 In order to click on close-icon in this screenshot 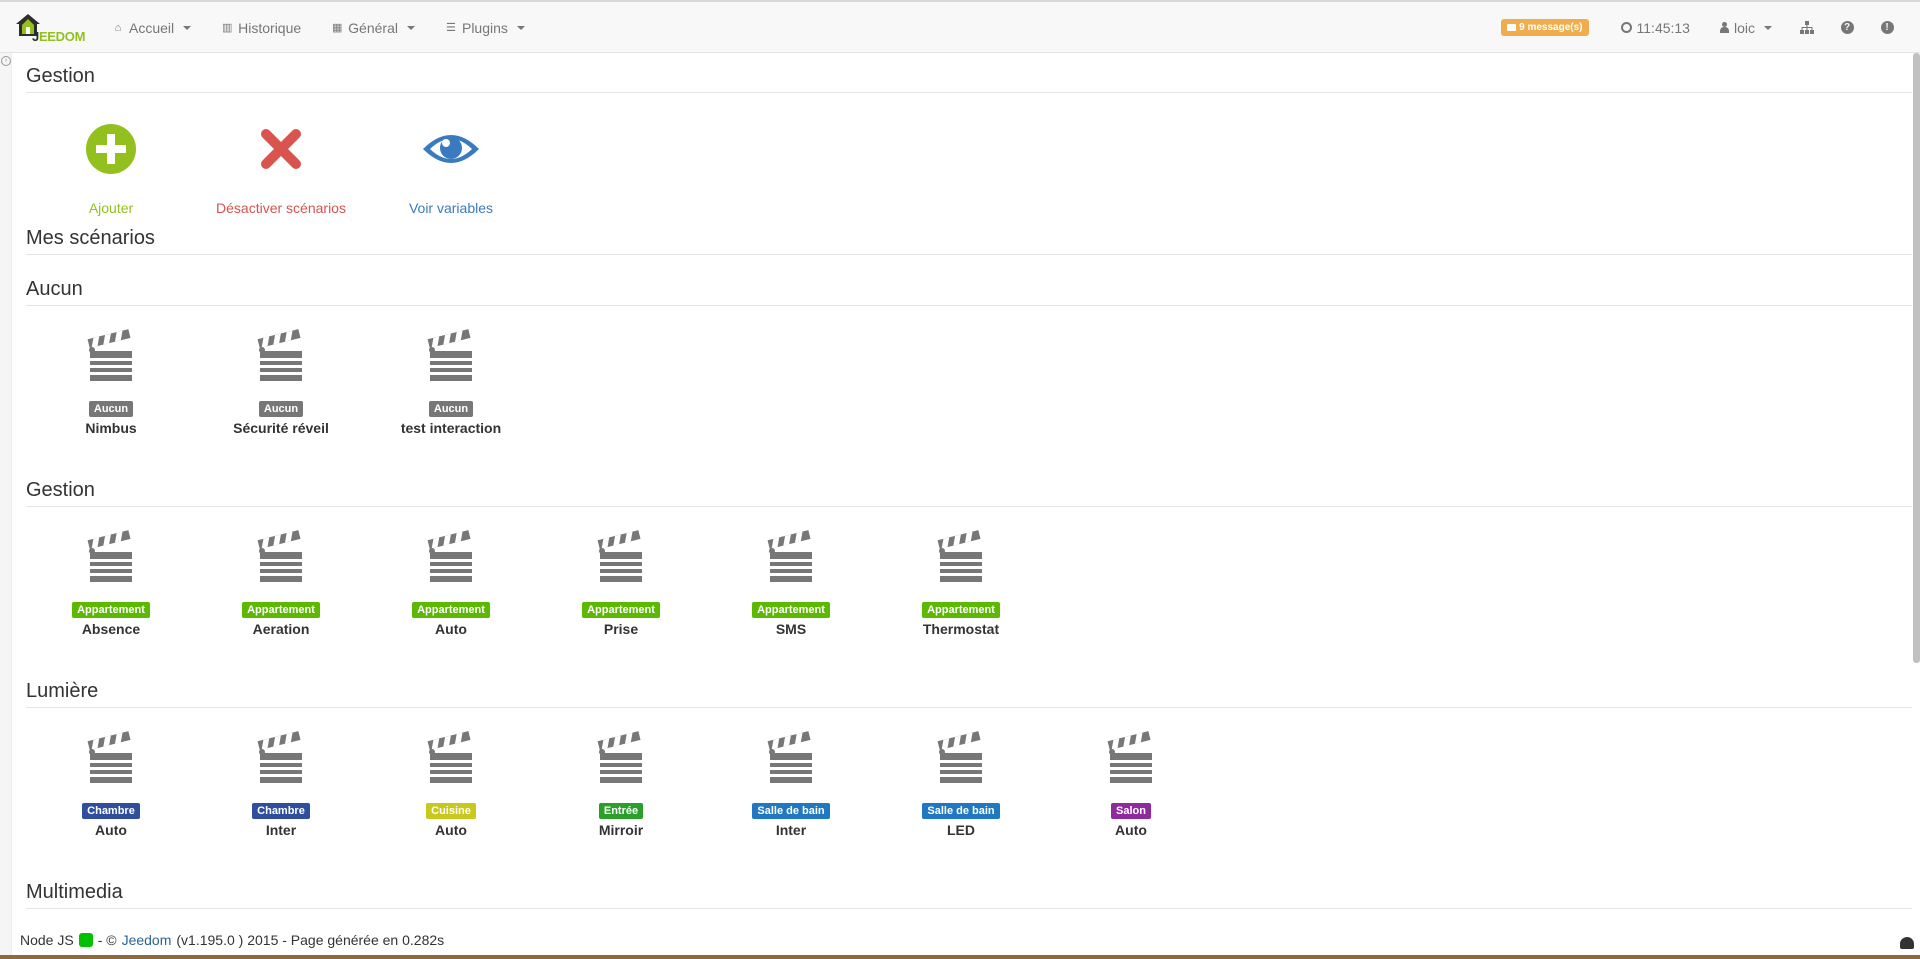, I will do `click(281, 149)`.